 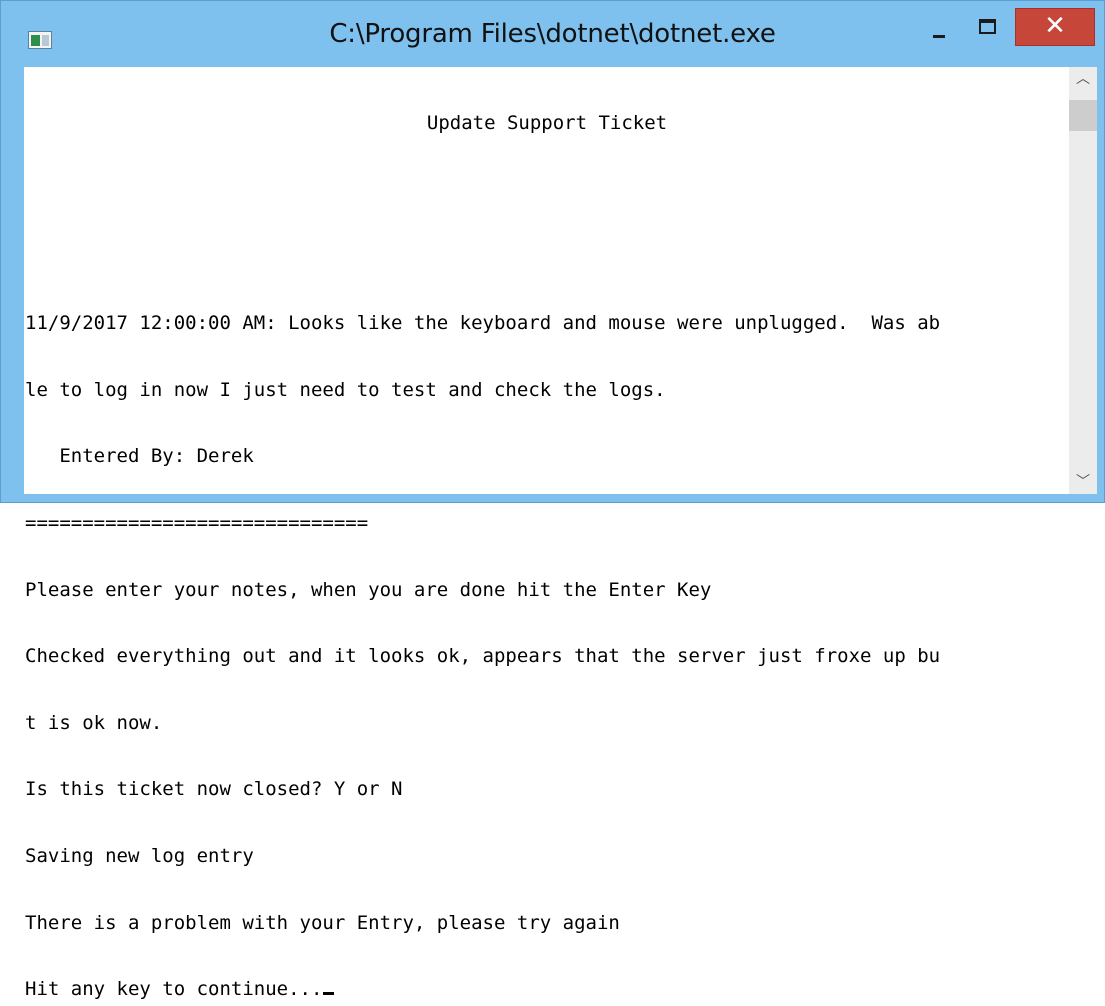 I want to click on close-icon: ✕, so click(x=1055, y=26).